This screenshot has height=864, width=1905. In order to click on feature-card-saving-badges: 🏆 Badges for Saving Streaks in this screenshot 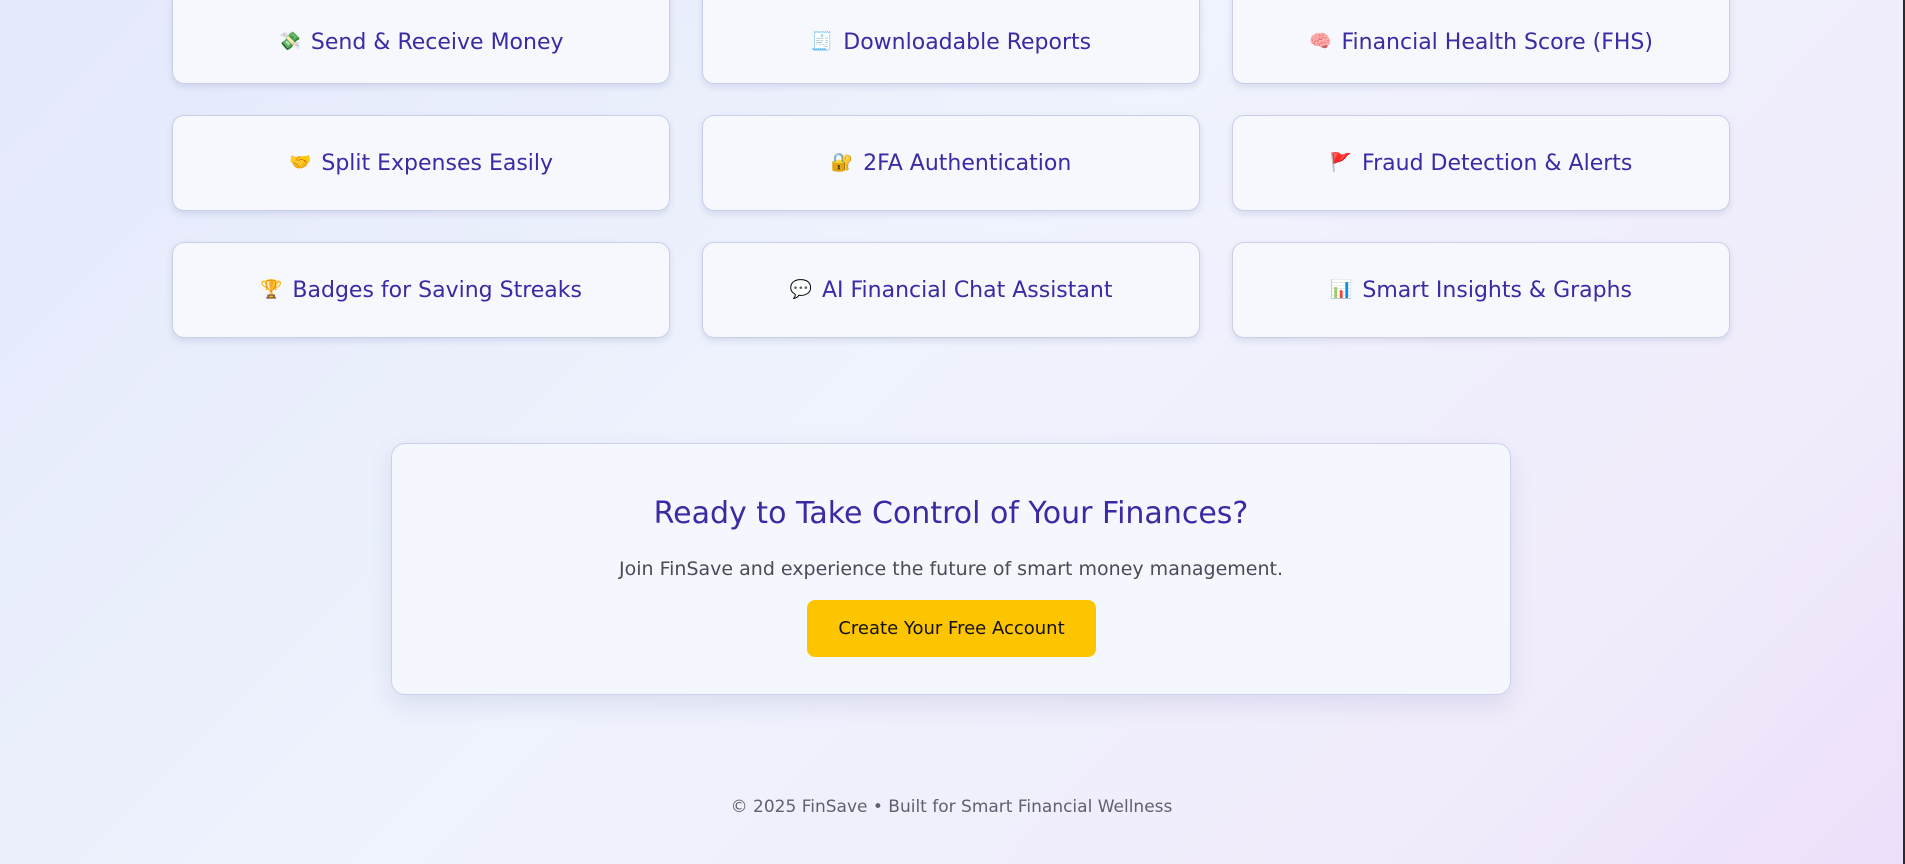, I will do `click(421, 290)`.